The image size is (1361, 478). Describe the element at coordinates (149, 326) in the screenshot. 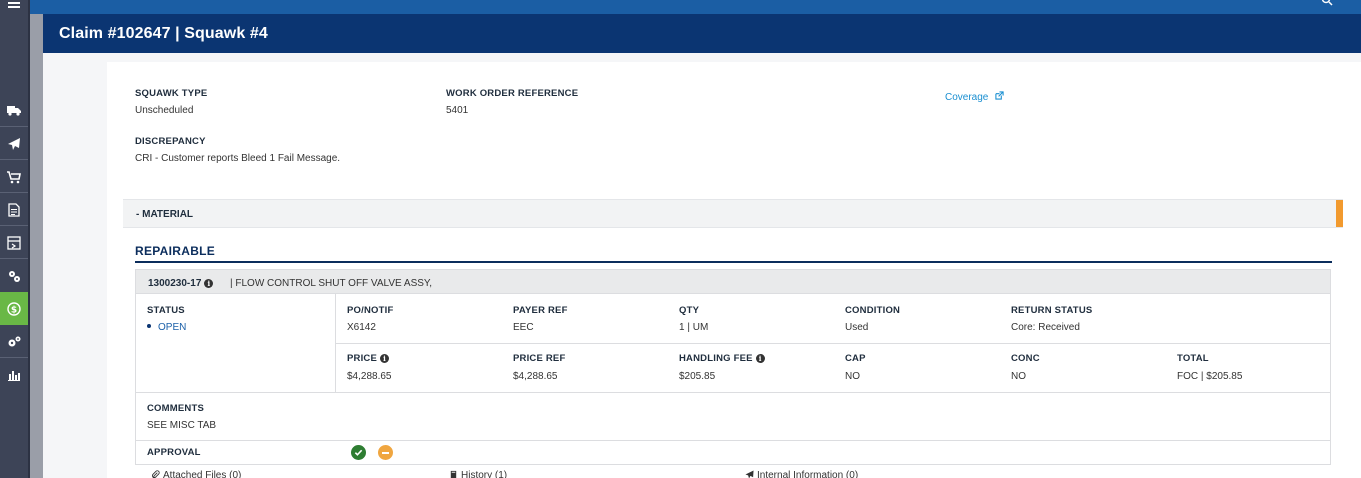

I see `status-dot` at that location.